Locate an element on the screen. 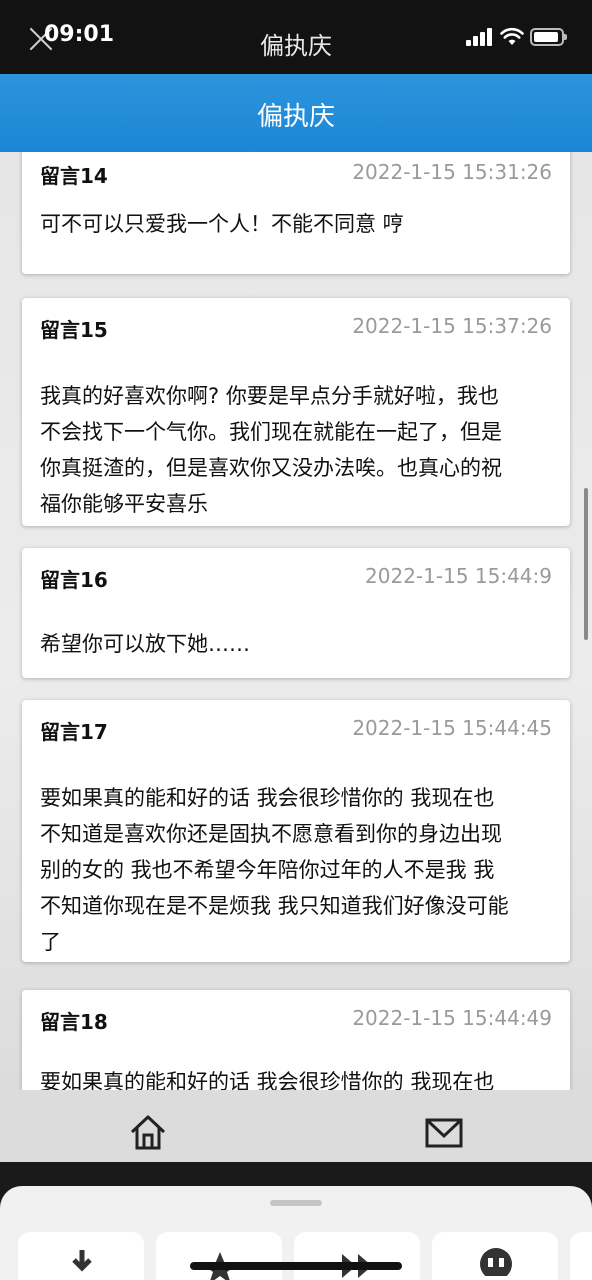 Image resolution: width=592 pixels, height=1280 pixels. page-title: 偏执庆 is located at coordinates (295, 117).